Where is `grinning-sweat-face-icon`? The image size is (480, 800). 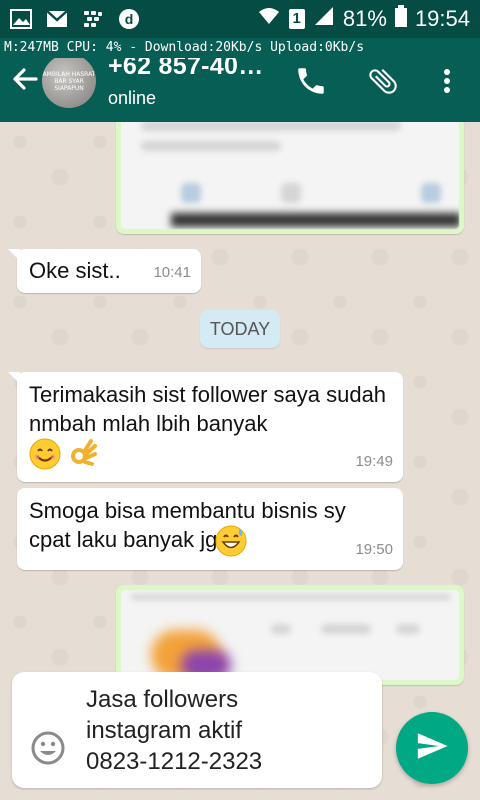
grinning-sweat-face-icon is located at coordinates (231, 541).